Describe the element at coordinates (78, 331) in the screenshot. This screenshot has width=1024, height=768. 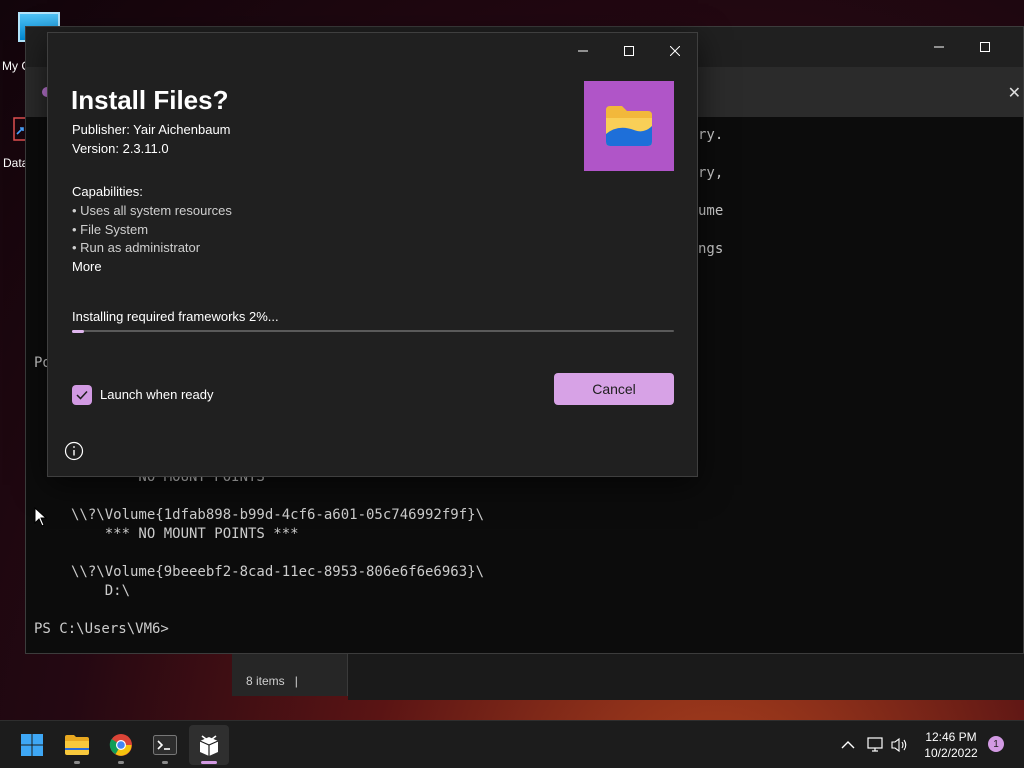
I see `progress-fill` at that location.